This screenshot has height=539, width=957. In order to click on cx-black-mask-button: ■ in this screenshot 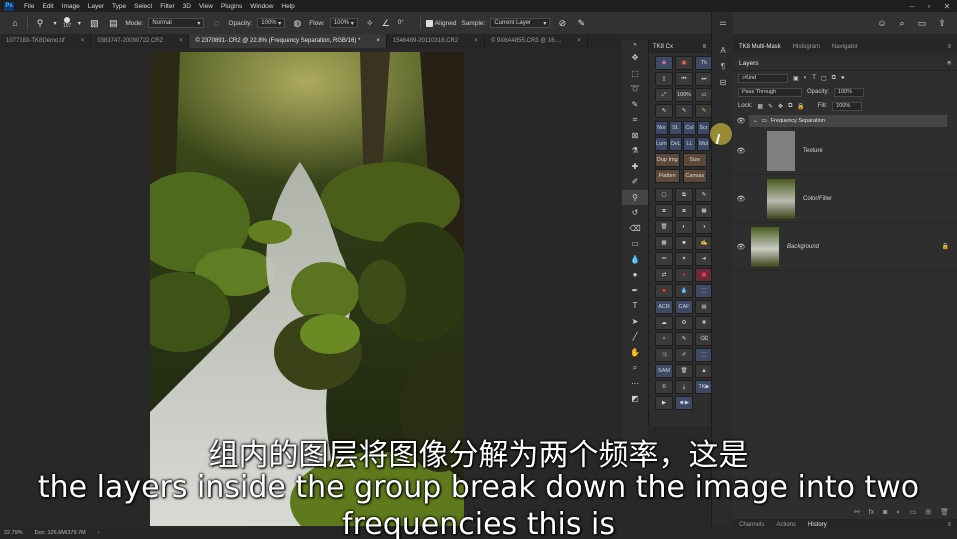, I will do `click(684, 243)`.